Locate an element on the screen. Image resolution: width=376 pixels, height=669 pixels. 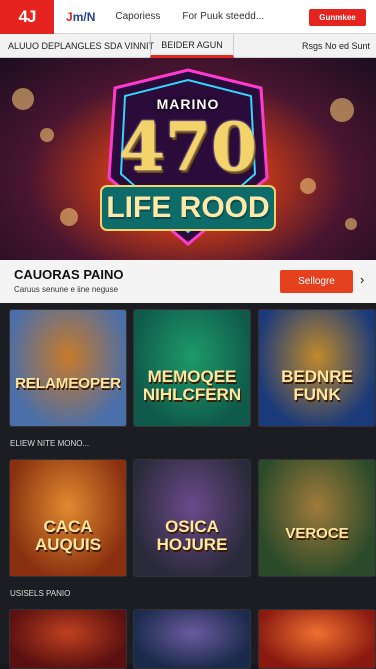
game-tile: OSICA HOJURE is located at coordinates (192, 518).